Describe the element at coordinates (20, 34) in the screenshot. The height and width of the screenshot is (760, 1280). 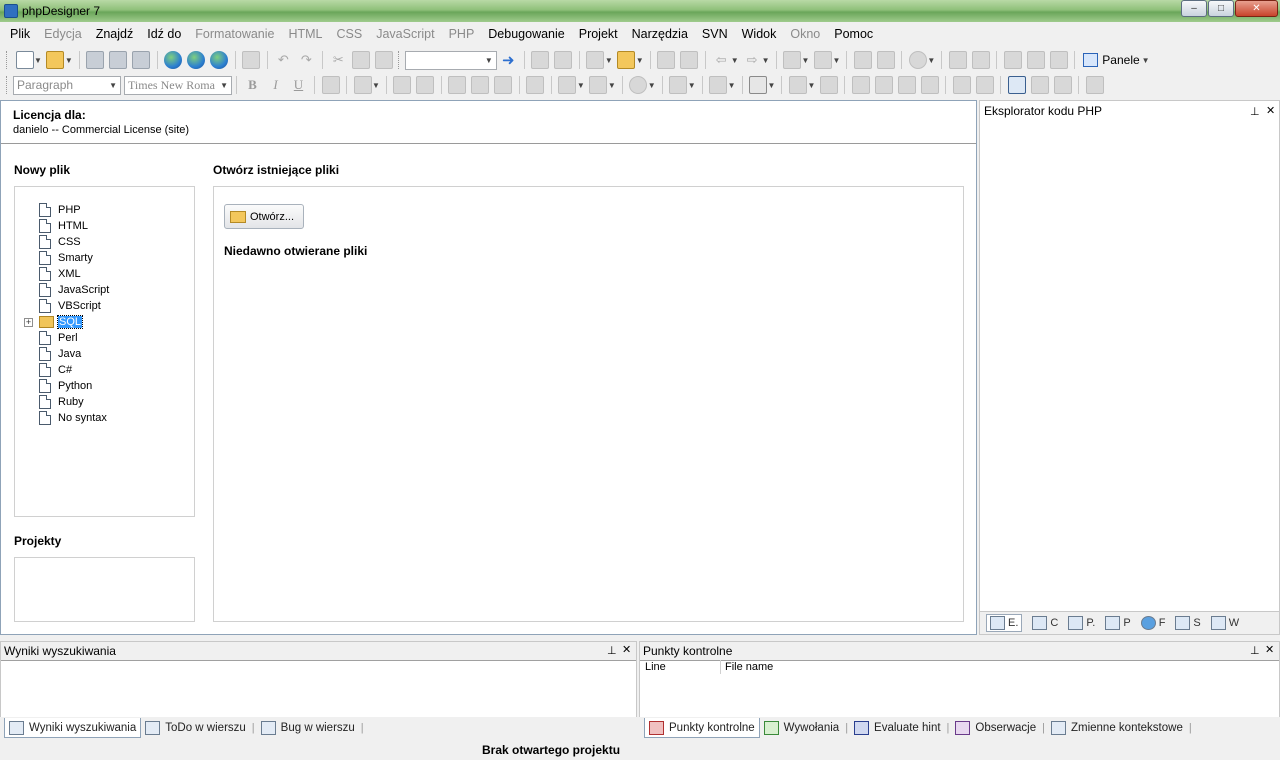
I see `menu-plik: Plik` at that location.